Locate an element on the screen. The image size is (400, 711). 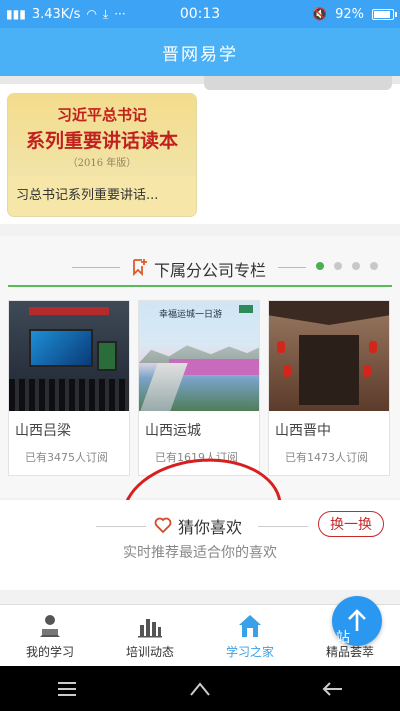
subsidiary-header: 下属分公司专栏 is located at coordinates (200, 263).